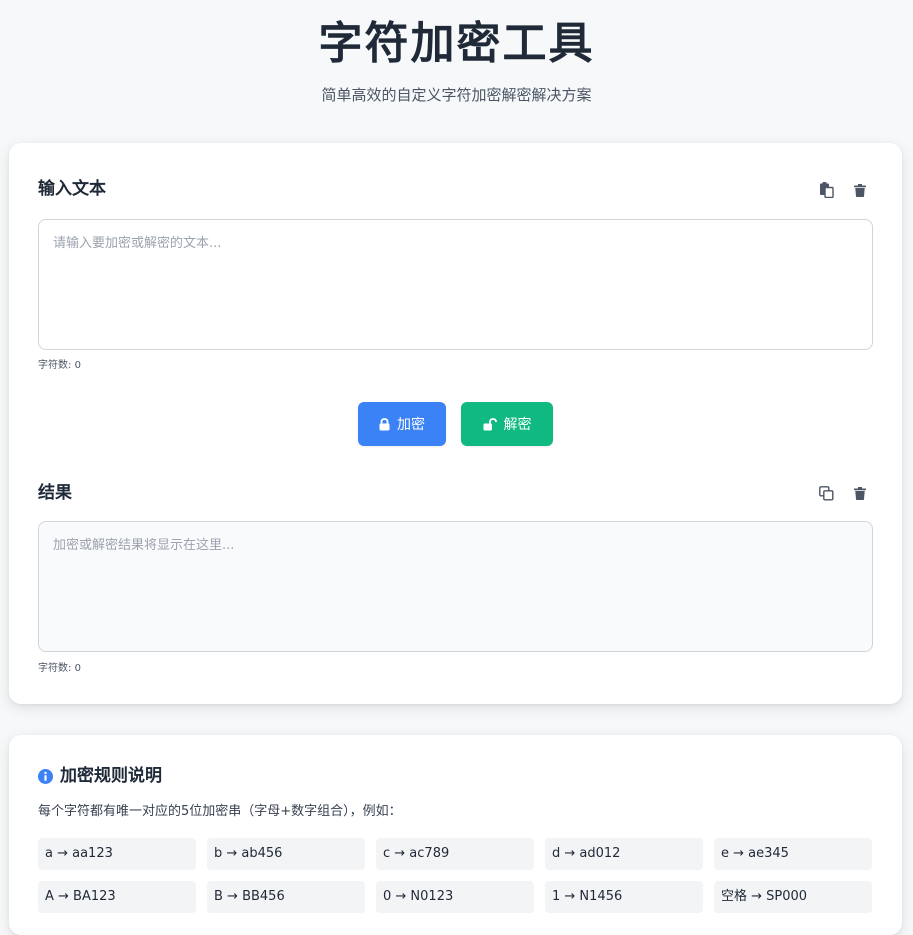 This screenshot has height=935, width=913. What do you see at coordinates (455, 284) in the screenshot?
I see `input-textarea` at bounding box center [455, 284].